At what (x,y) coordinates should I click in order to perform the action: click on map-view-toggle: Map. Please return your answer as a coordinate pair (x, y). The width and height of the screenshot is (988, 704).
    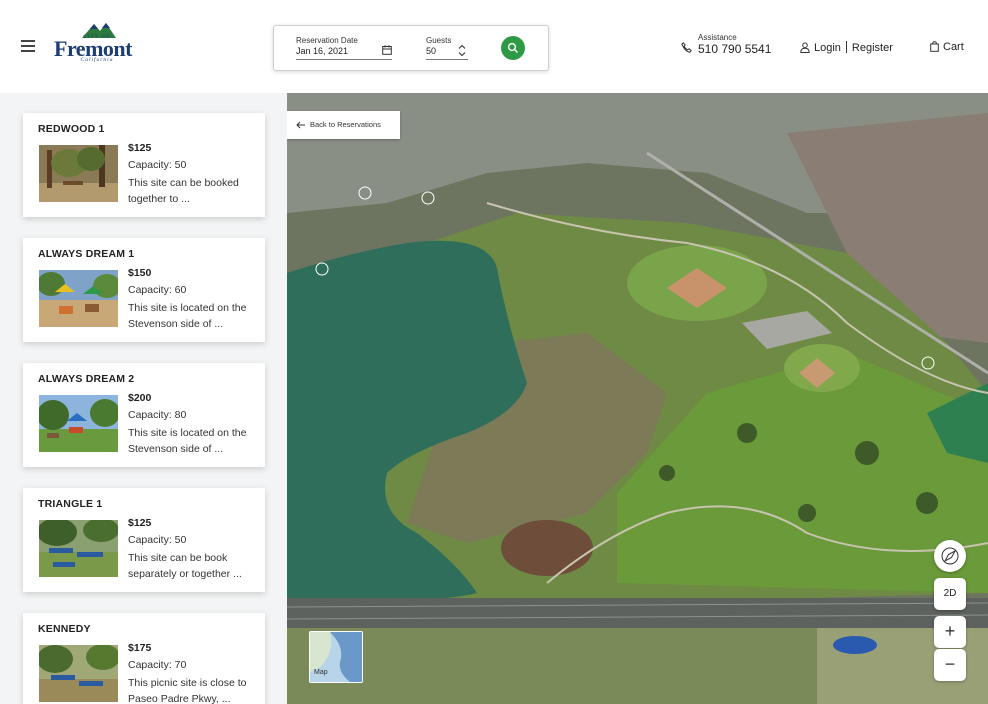
    Looking at the image, I should click on (336, 657).